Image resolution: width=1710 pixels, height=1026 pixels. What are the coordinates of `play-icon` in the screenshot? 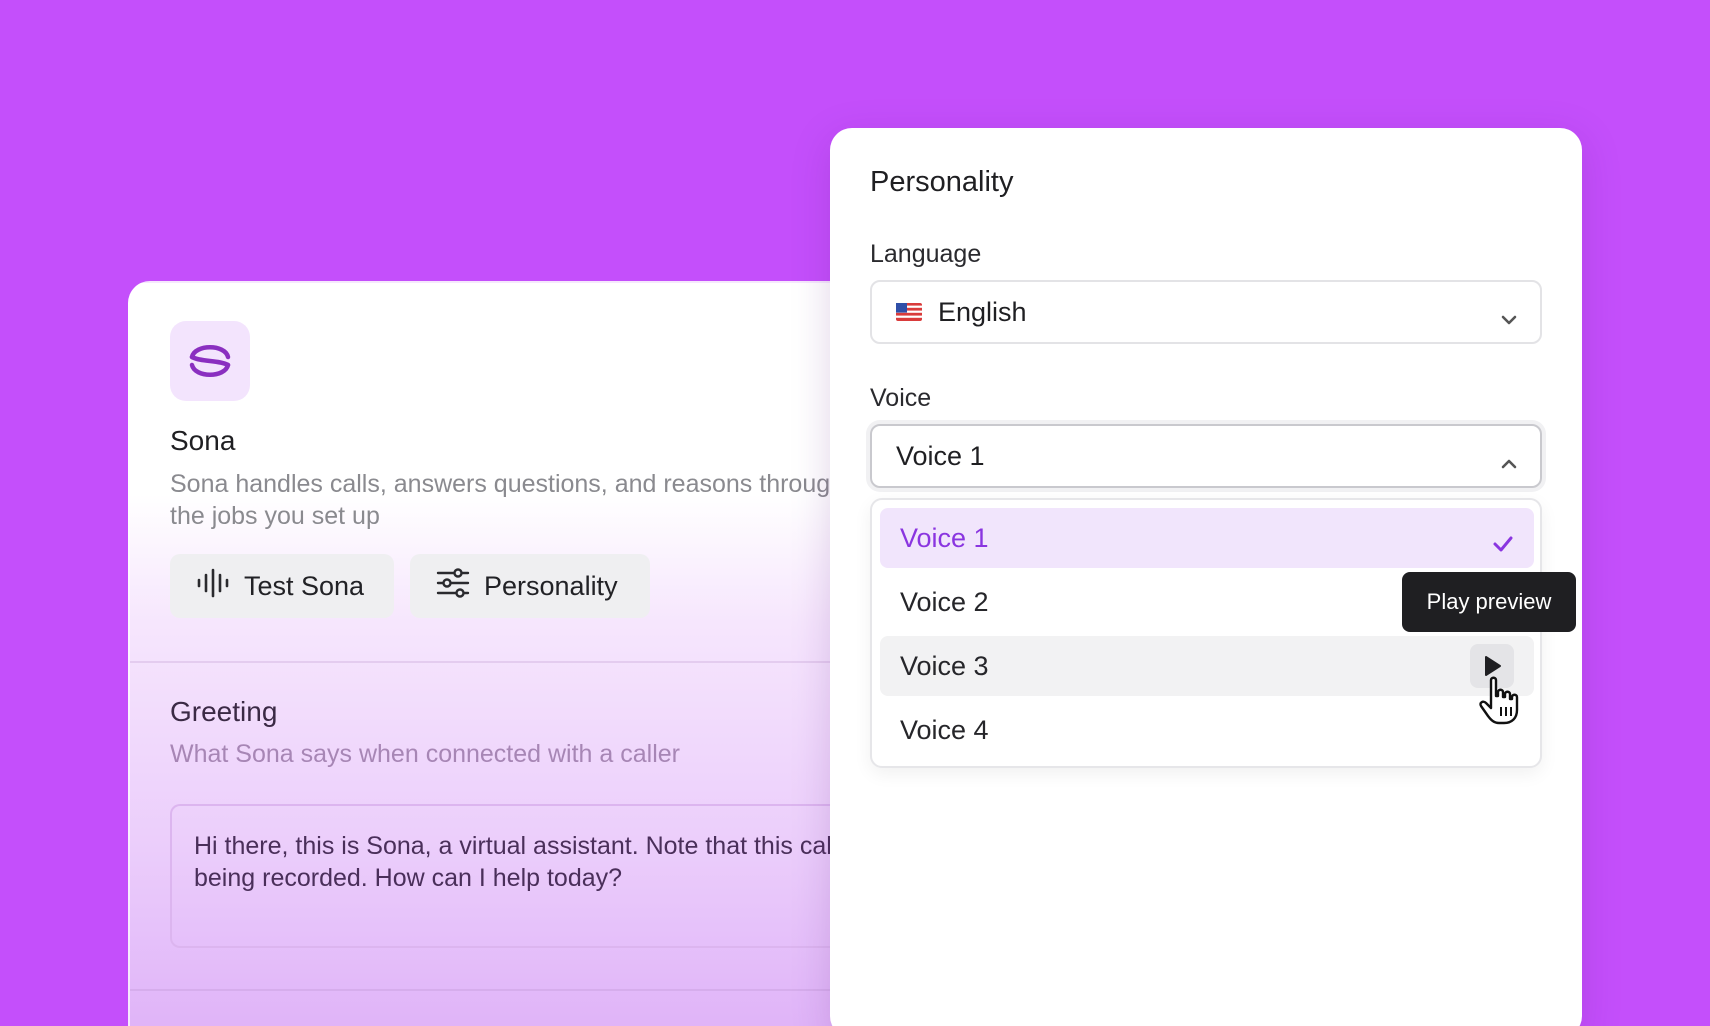 It's located at (1493, 666).